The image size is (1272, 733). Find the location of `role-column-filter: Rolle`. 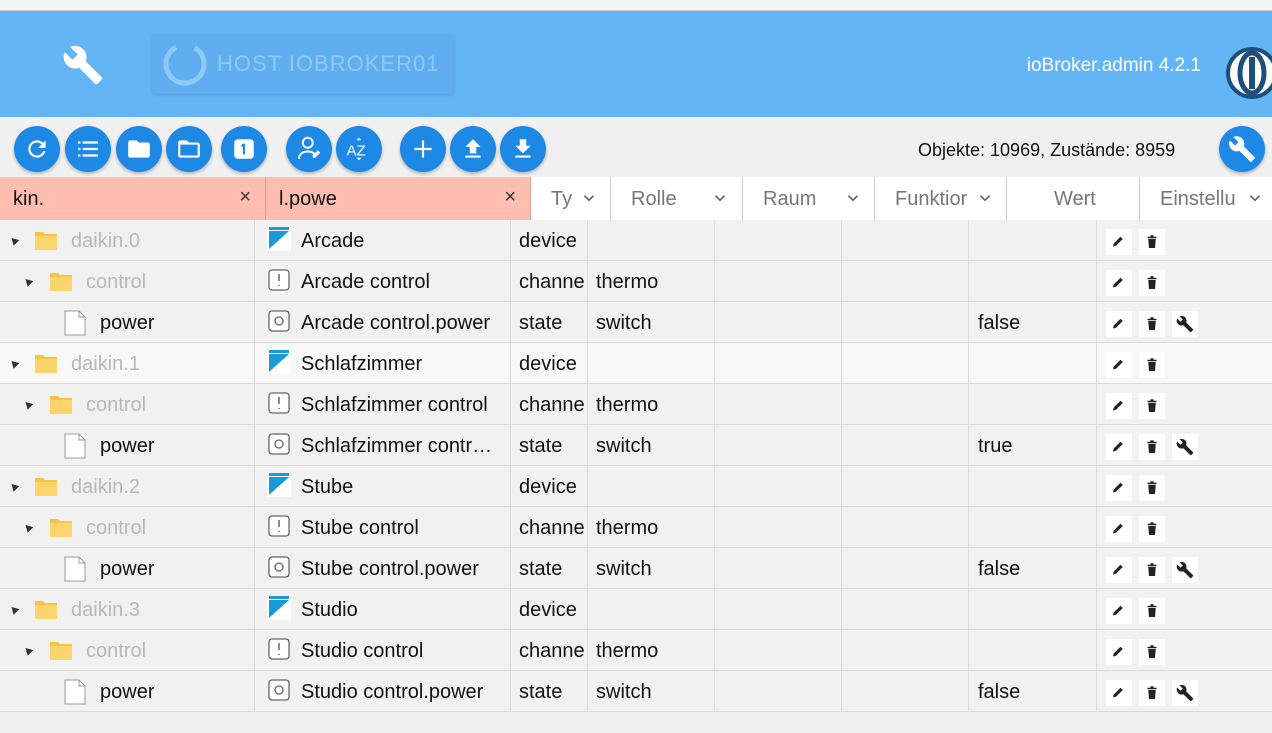

role-column-filter: Rolle is located at coordinates (677, 198).